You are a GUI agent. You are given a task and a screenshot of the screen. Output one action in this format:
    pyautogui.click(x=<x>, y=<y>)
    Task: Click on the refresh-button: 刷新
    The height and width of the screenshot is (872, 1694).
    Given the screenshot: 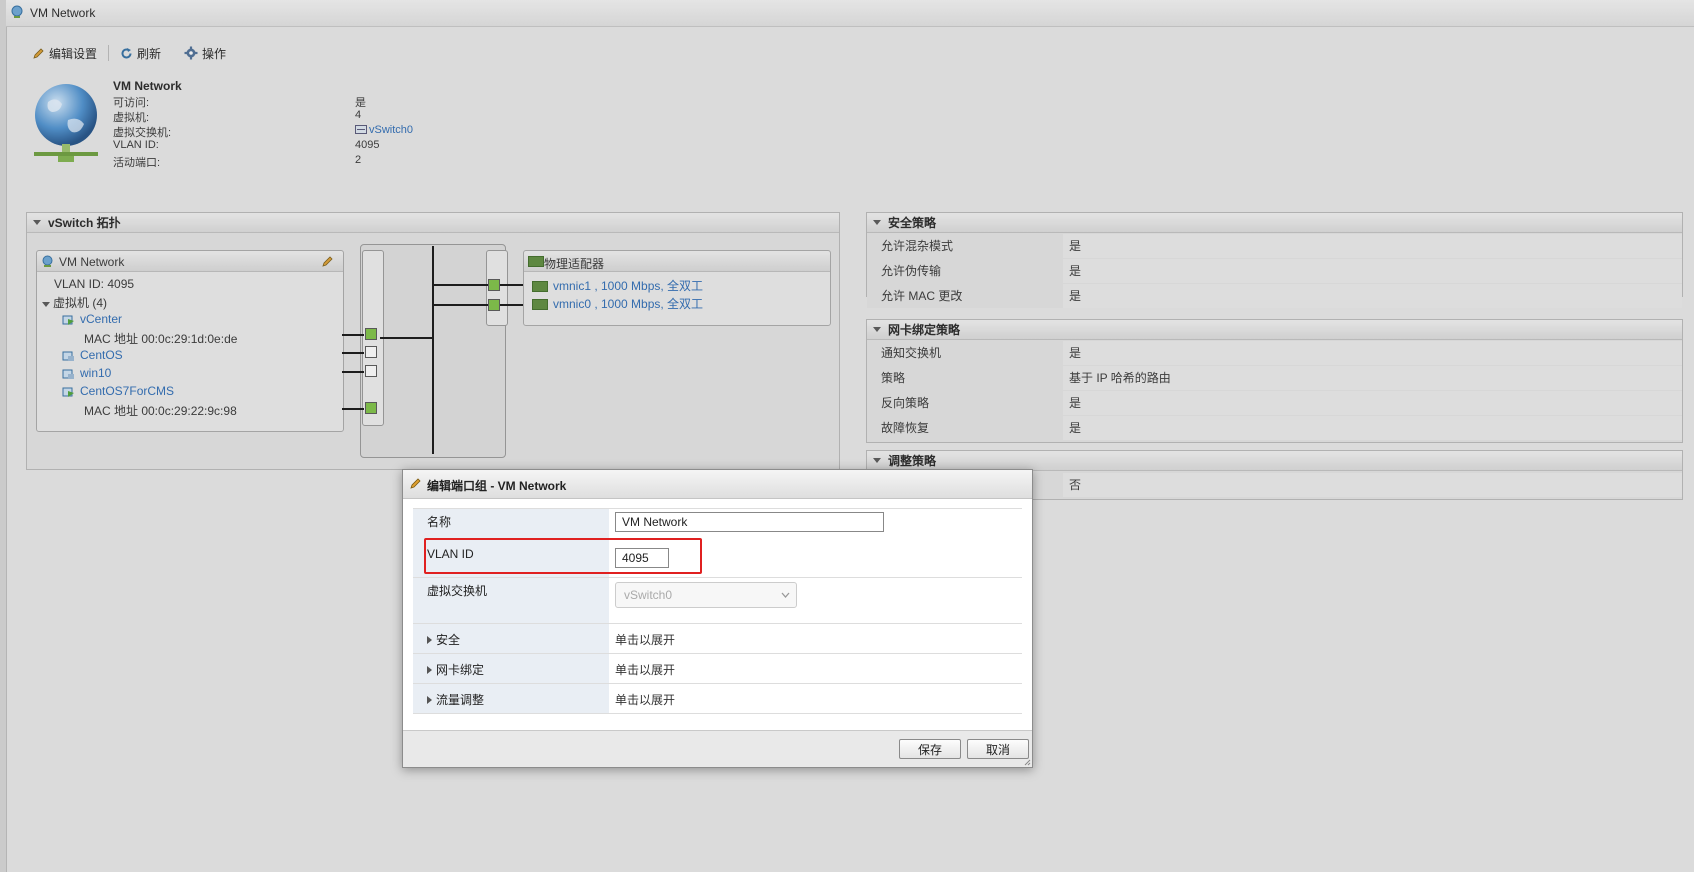 What is the action you would take?
    pyautogui.click(x=140, y=53)
    